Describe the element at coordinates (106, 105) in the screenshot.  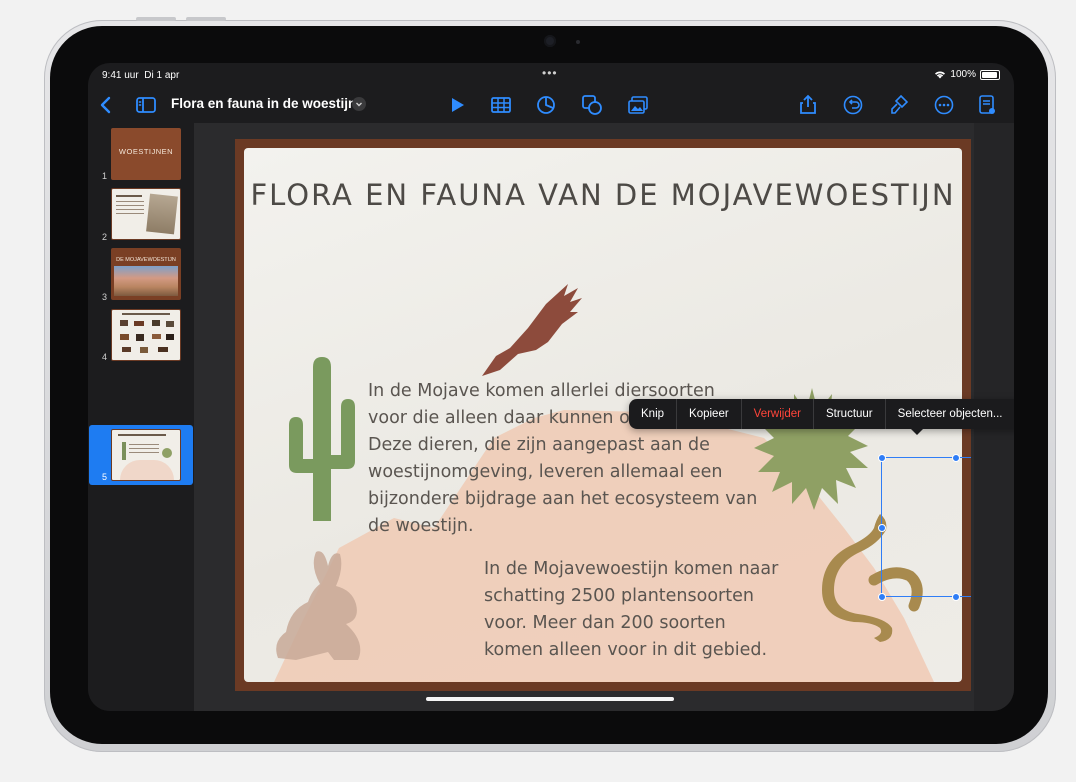
I see `back-chevron-icon` at that location.